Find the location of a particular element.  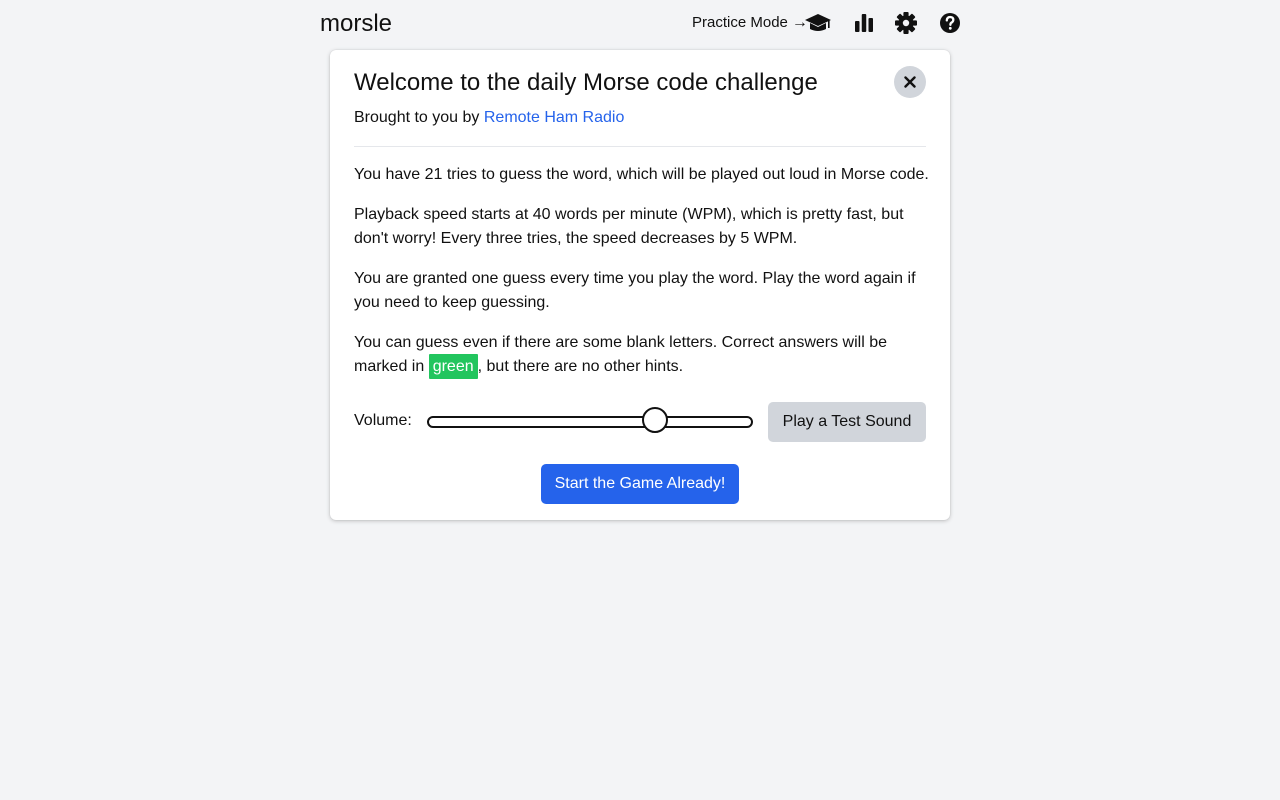

divider is located at coordinates (640, 146).